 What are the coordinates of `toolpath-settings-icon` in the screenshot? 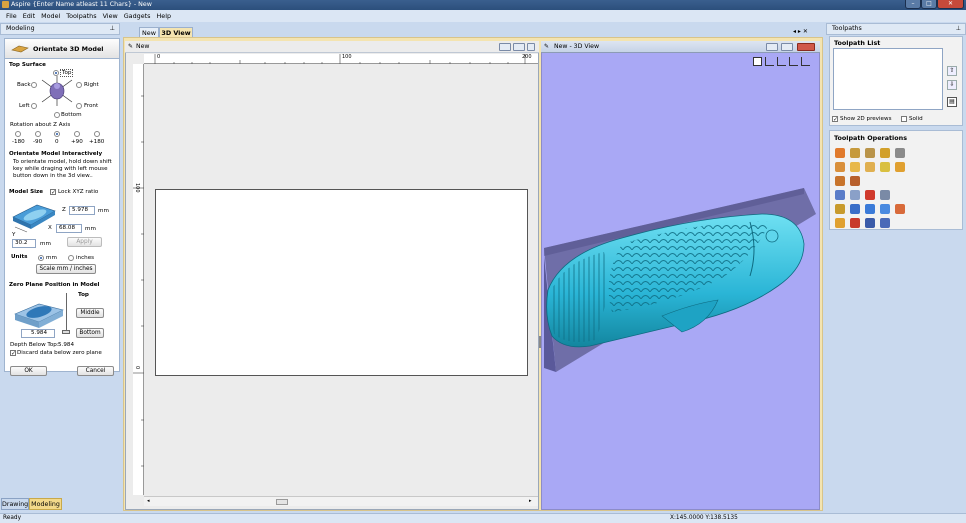 It's located at (885, 223).